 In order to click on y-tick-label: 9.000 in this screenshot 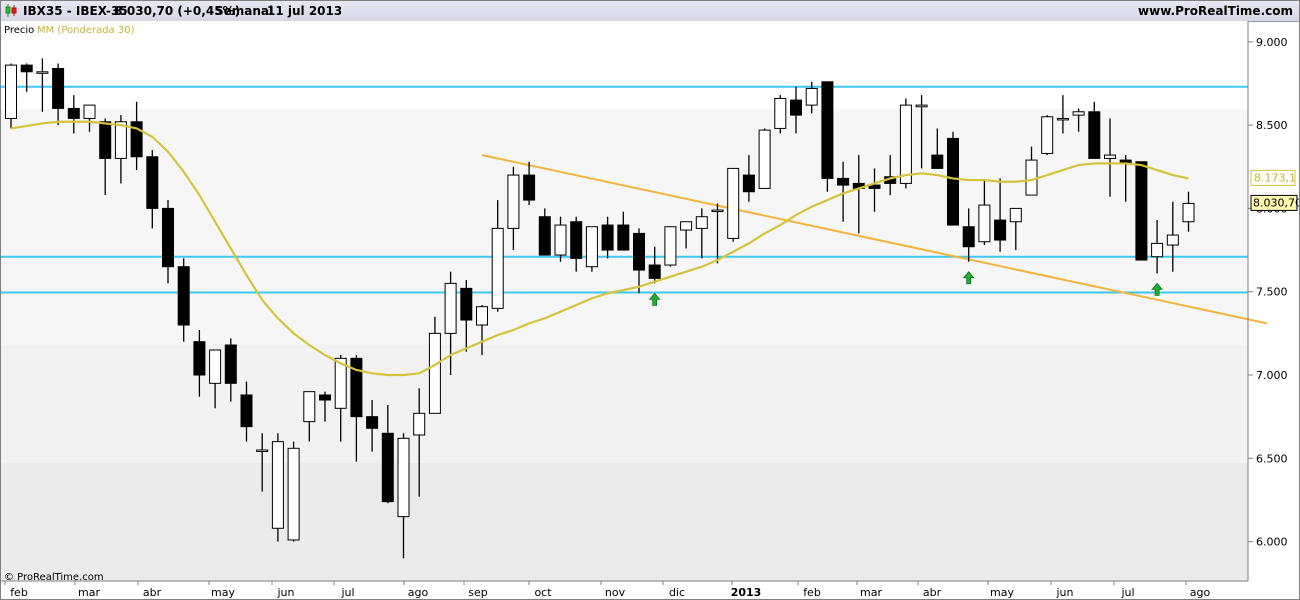, I will do `click(1272, 42)`.